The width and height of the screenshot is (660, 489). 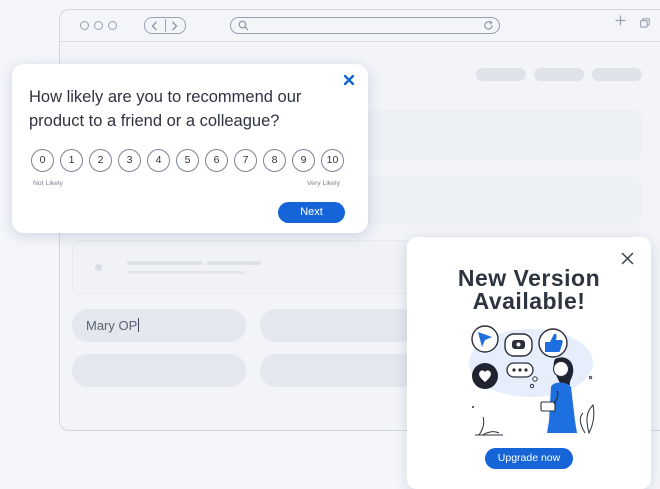 I want to click on rating-option-5: 5, so click(x=187, y=160).